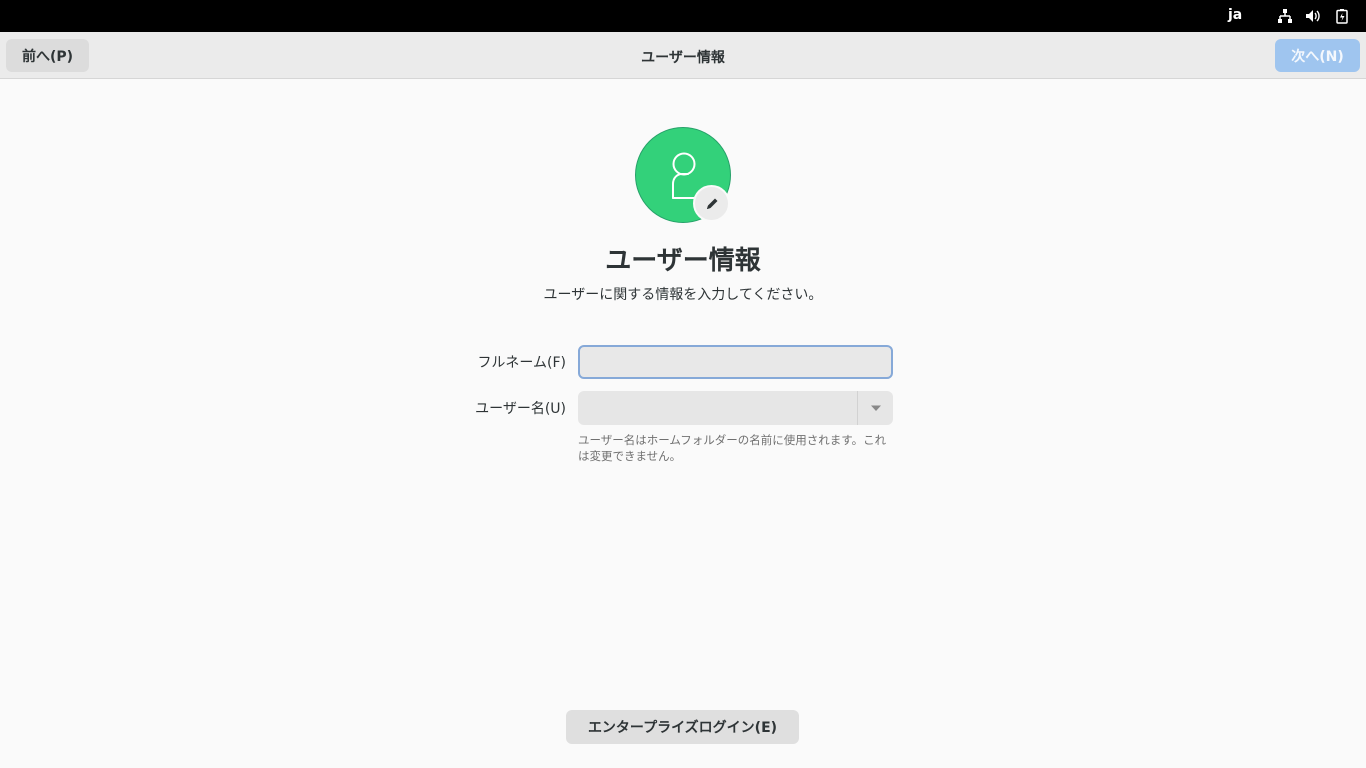  I want to click on network-wired-icon, so click(1285, 16).